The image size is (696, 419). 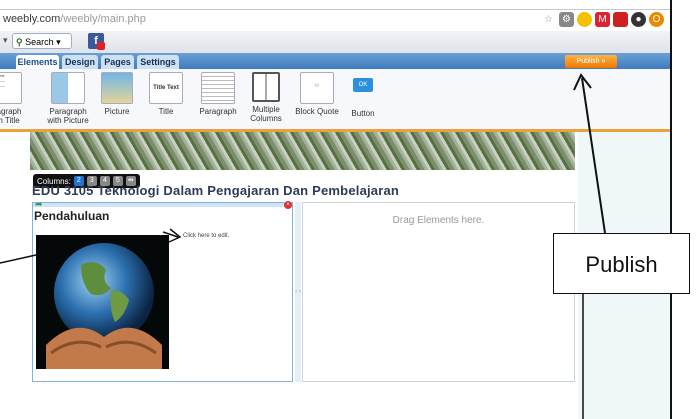 I want to click on publish-callout-label: Publish, so click(x=621, y=263).